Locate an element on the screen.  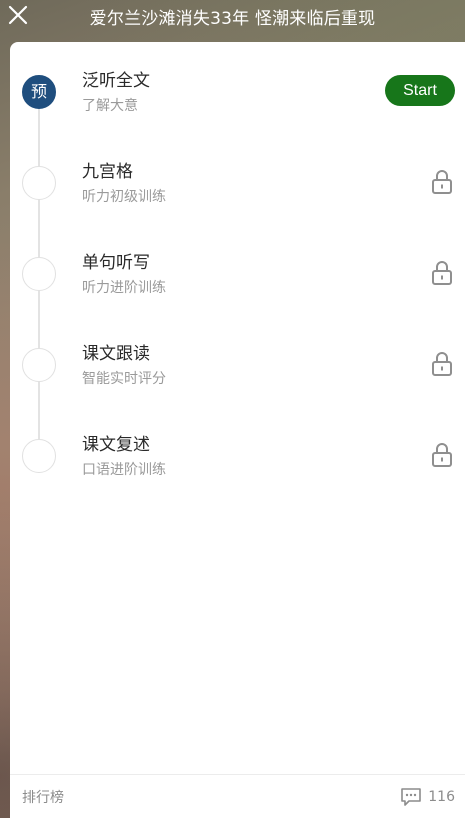
step-subtitle: 听力进阶训练 is located at coordinates (124, 288).